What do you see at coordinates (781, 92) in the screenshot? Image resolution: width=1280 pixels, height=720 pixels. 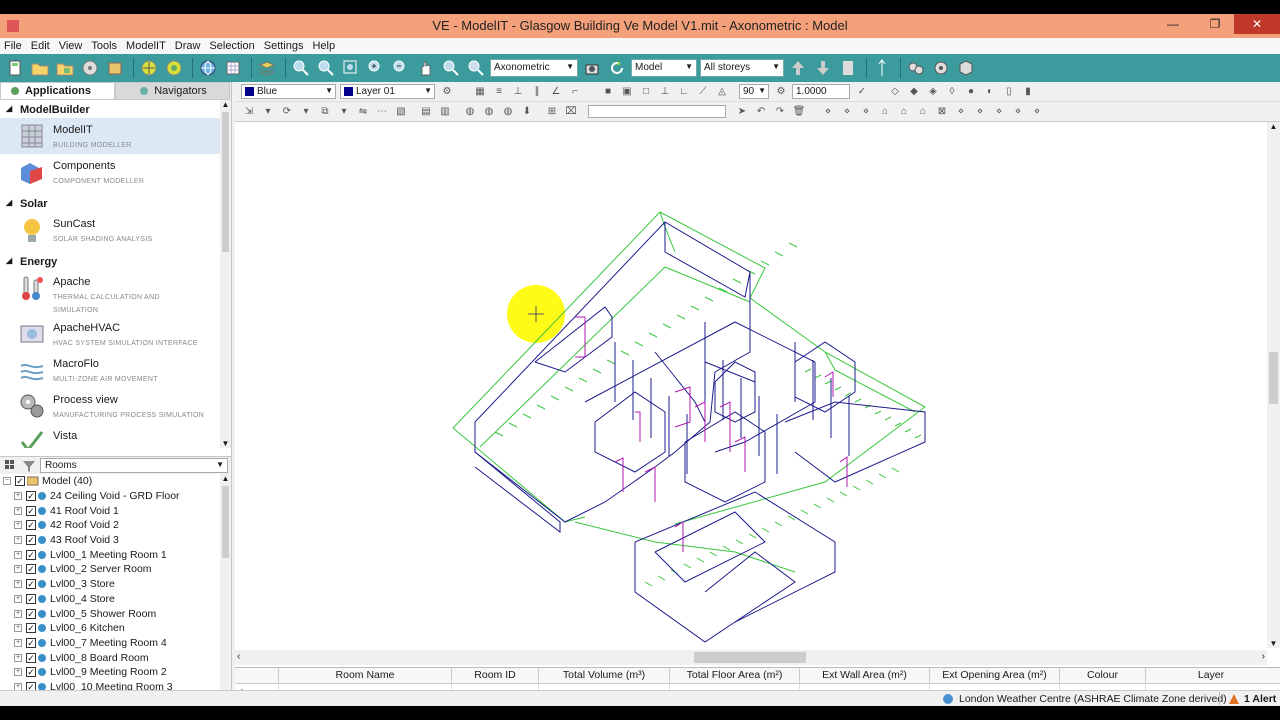 I see `scale-icon: ⚙` at bounding box center [781, 92].